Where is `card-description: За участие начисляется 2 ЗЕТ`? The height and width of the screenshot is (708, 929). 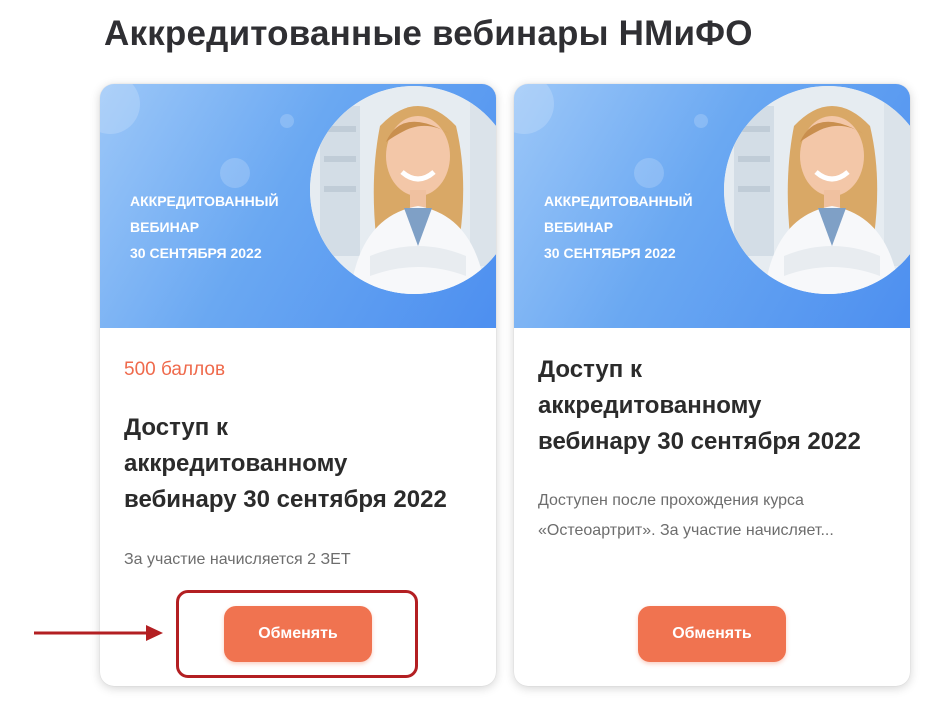 card-description: За участие начисляется 2 ЗЕТ is located at coordinates (300, 560).